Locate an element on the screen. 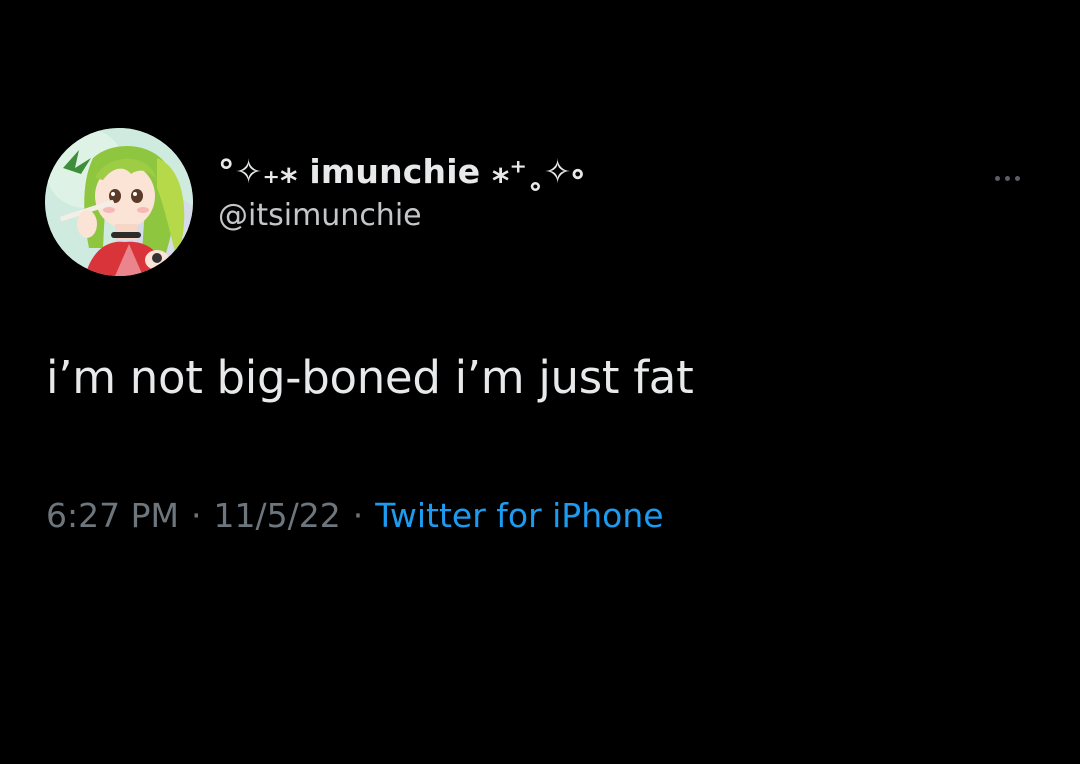  tweet-date: 11/5/22 is located at coordinates (276, 515).